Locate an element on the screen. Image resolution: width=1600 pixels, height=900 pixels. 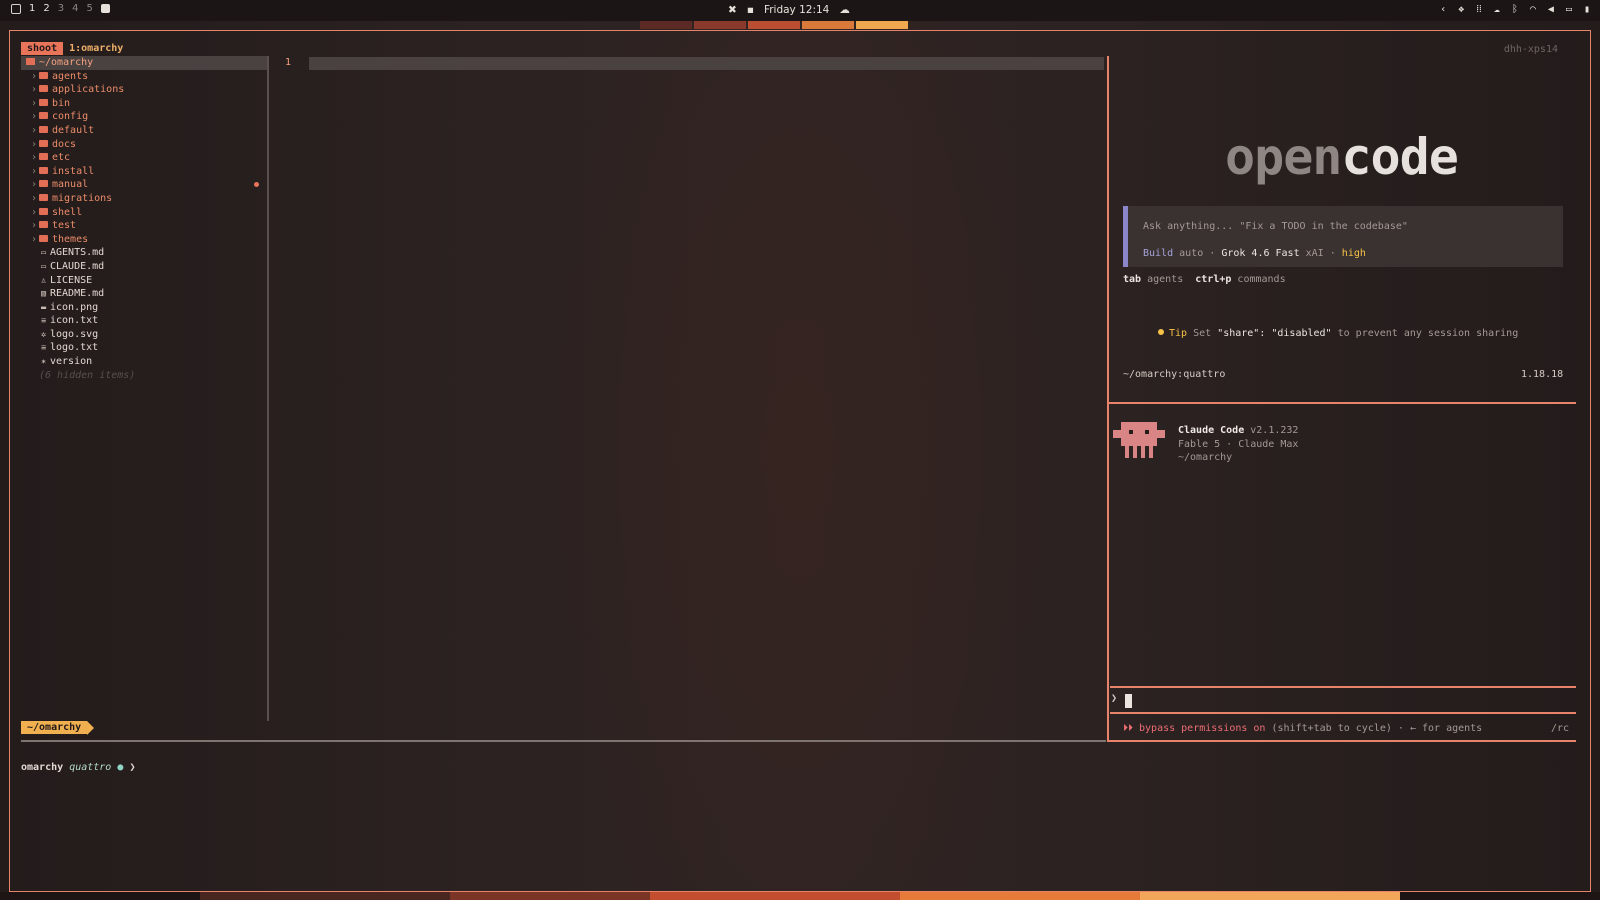
tree-dir-config: › config is located at coordinates (144, 117).